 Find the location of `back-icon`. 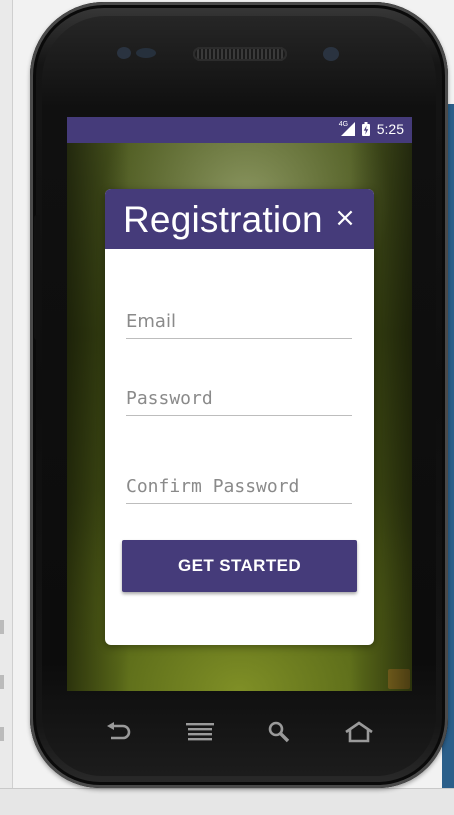

back-icon is located at coordinates (118, 732).